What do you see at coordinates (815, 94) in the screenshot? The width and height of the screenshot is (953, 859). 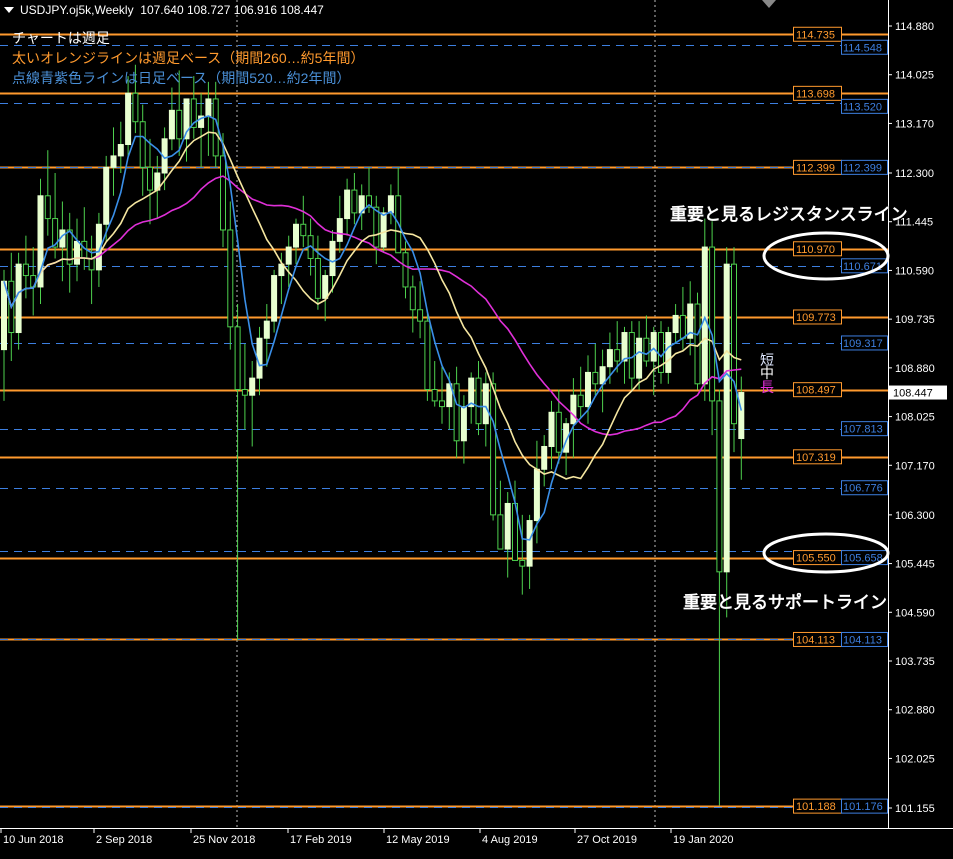 I see `weekly-level-label: 113.698` at bounding box center [815, 94].